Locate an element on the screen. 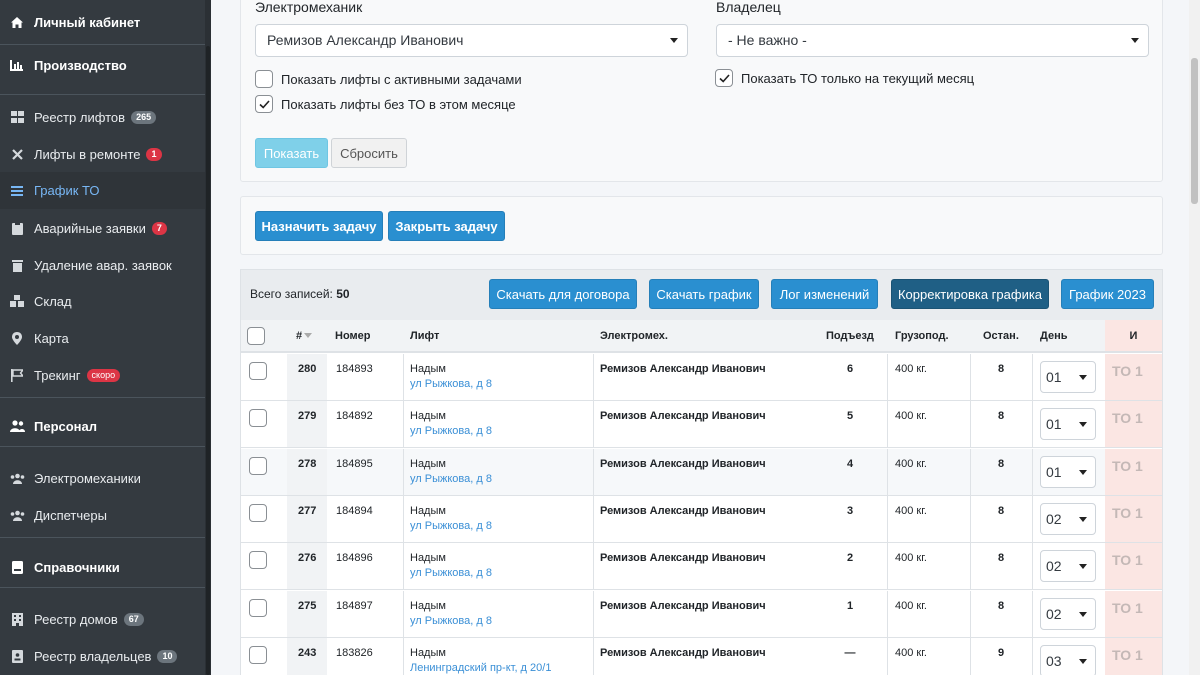  sidebar-item-cabinet: Личный кабинет is located at coordinates (102, 22).